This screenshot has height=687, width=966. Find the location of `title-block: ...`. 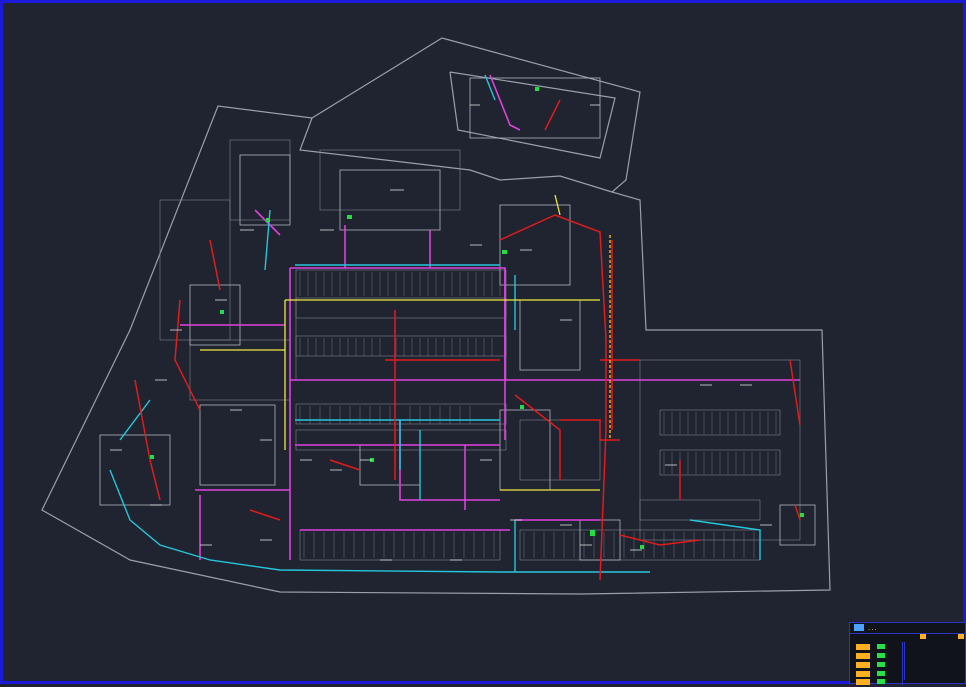

title-block: ... is located at coordinates (907, 654).